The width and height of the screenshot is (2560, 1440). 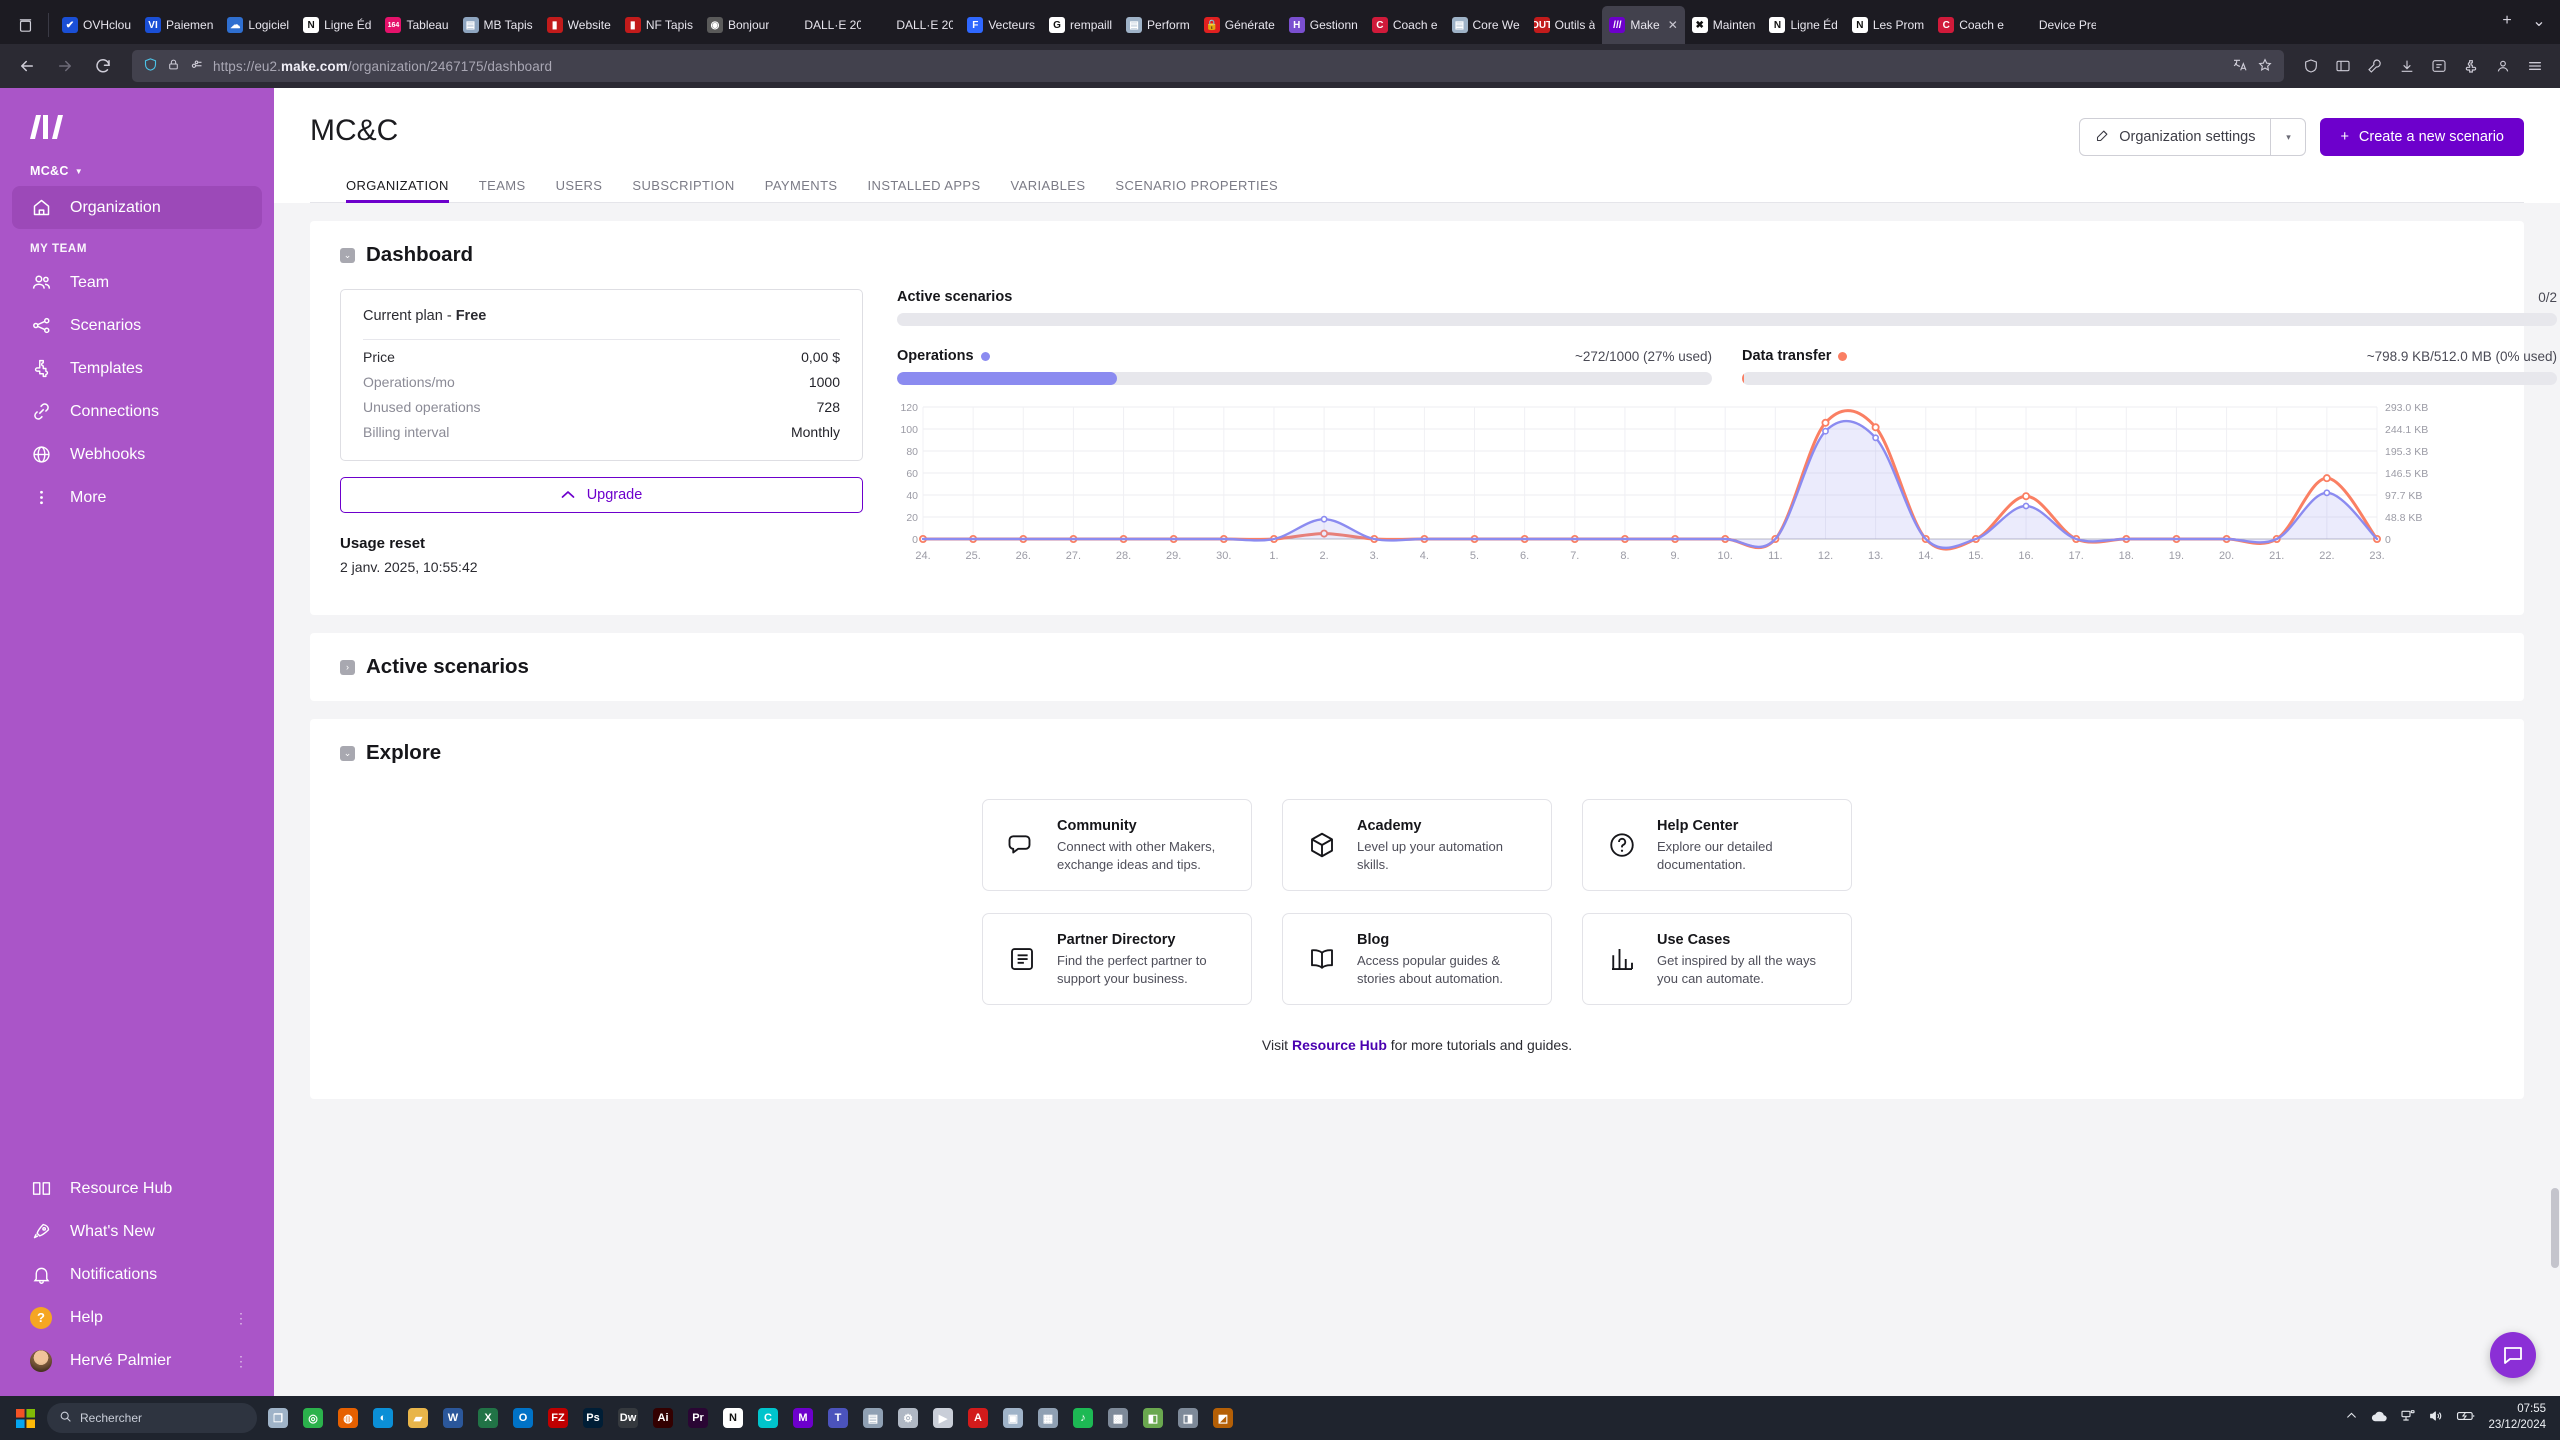 What do you see at coordinates (2311, 66) in the screenshot?
I see `shield-toolbar-icon` at bounding box center [2311, 66].